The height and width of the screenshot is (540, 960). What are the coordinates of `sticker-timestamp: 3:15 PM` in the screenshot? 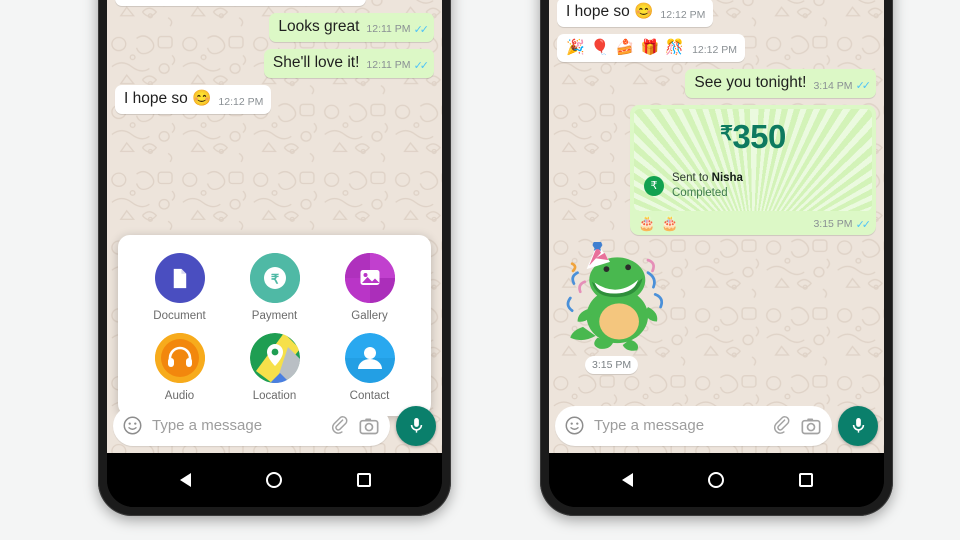 It's located at (612, 364).